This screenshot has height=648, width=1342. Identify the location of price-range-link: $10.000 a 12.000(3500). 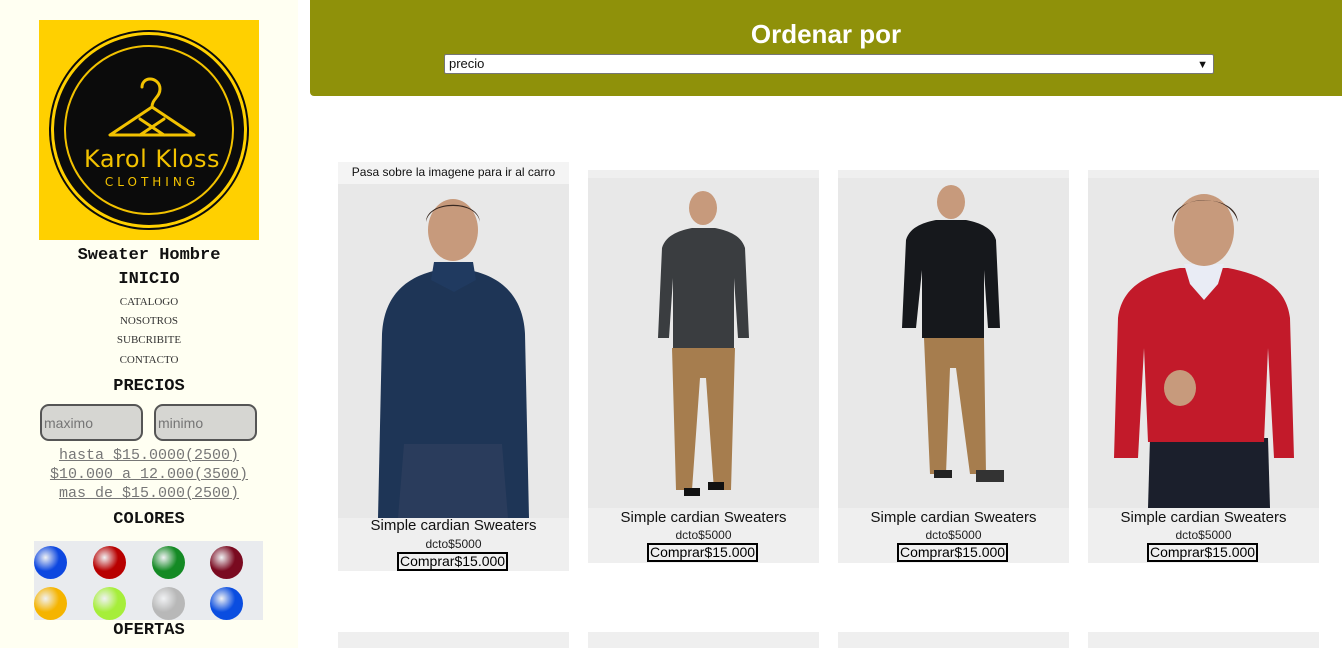
(149, 474).